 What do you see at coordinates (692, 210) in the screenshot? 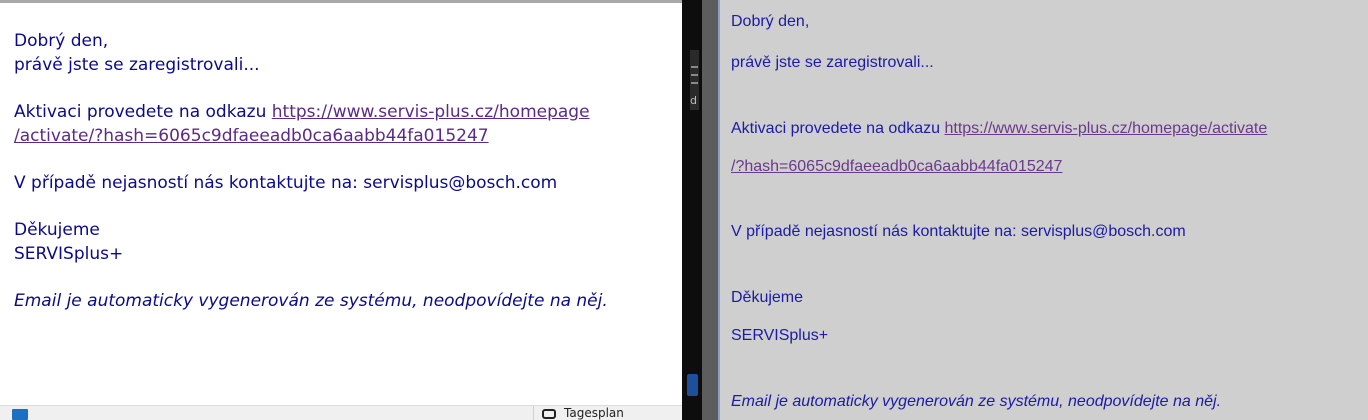
I see `window-divider: d` at bounding box center [692, 210].